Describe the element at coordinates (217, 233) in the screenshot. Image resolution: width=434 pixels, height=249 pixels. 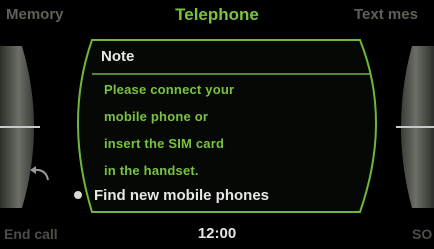
I see `clock-time: 12:00` at that location.